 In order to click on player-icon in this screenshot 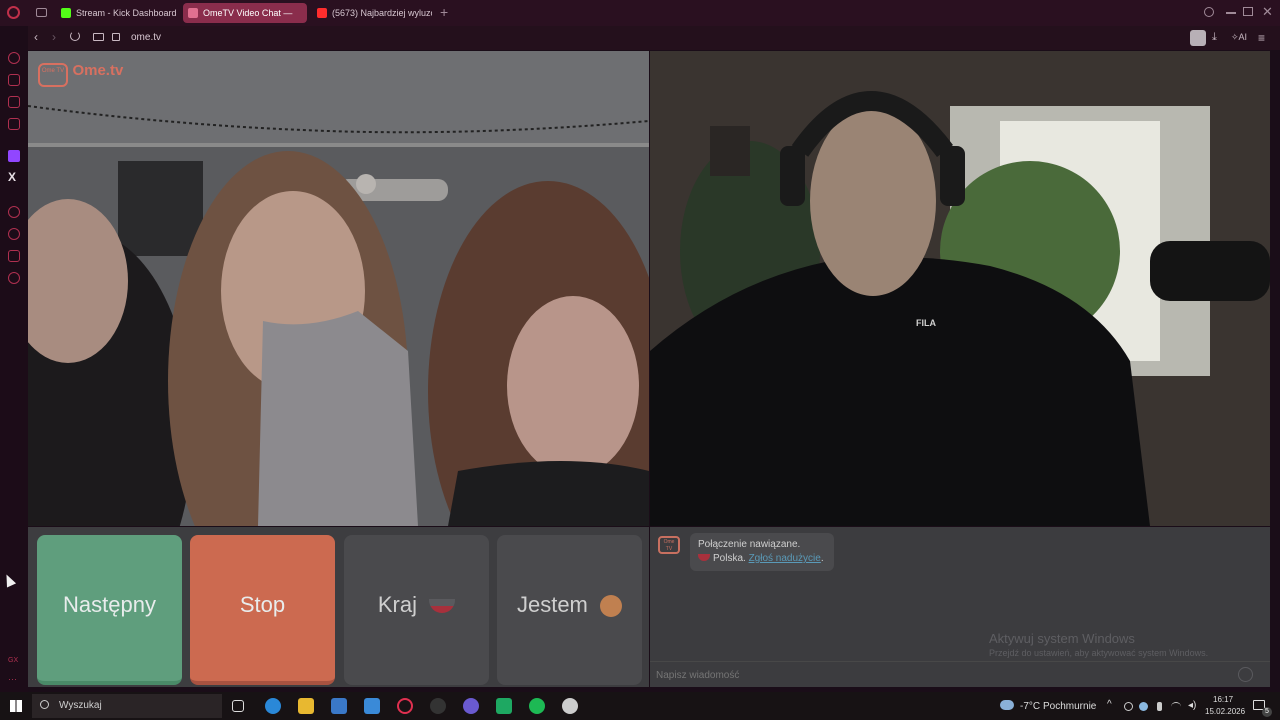, I will do `click(14, 212)`.